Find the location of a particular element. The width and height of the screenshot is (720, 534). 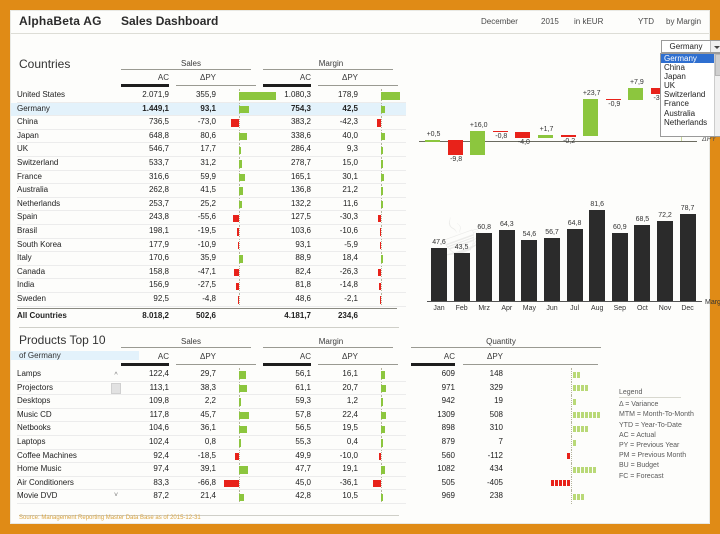

country-option-germany: Germany is located at coordinates (690, 59).